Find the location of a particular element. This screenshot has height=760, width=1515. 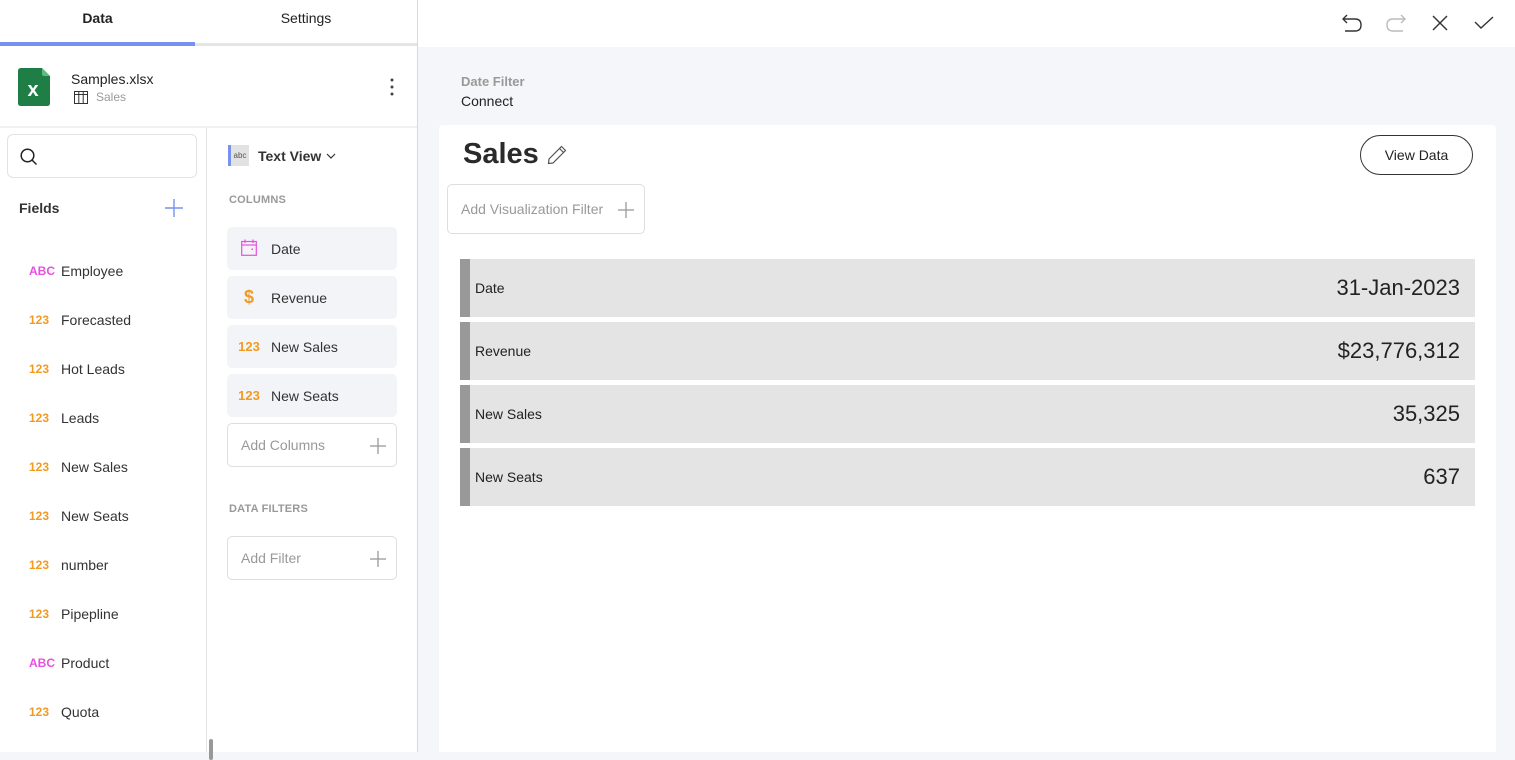

undo-icon is located at coordinates (1352, 23).